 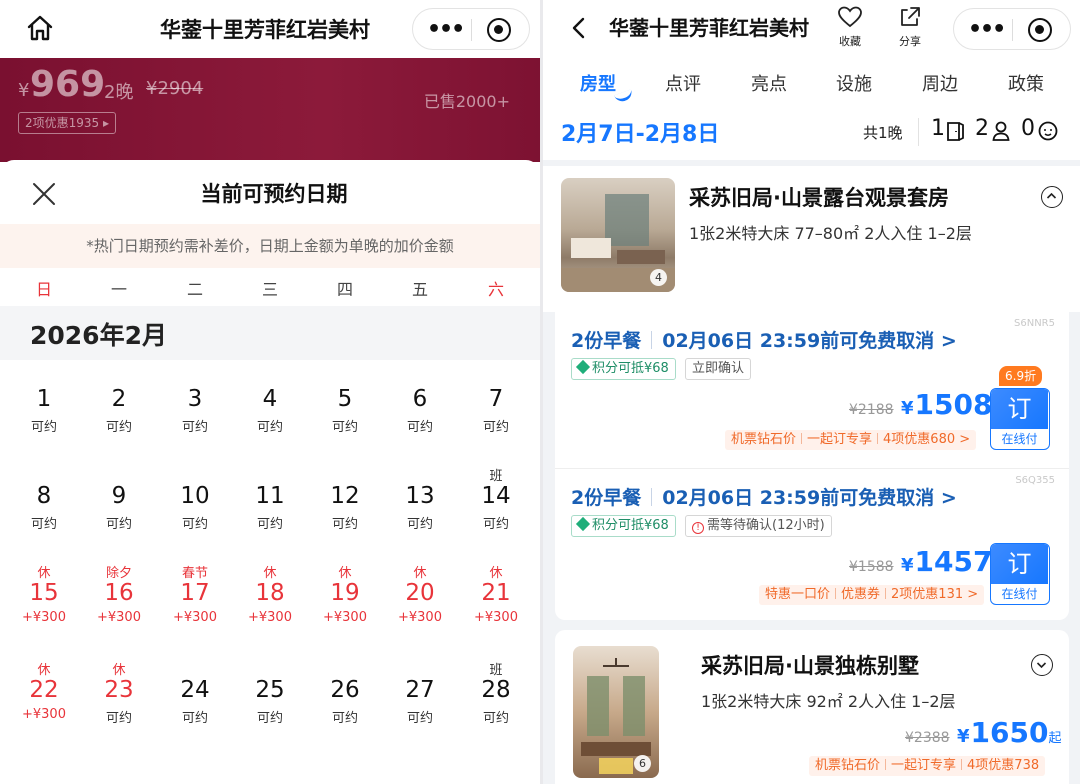 I want to click on calendar-day: 24 可约, so click(x=195, y=704).